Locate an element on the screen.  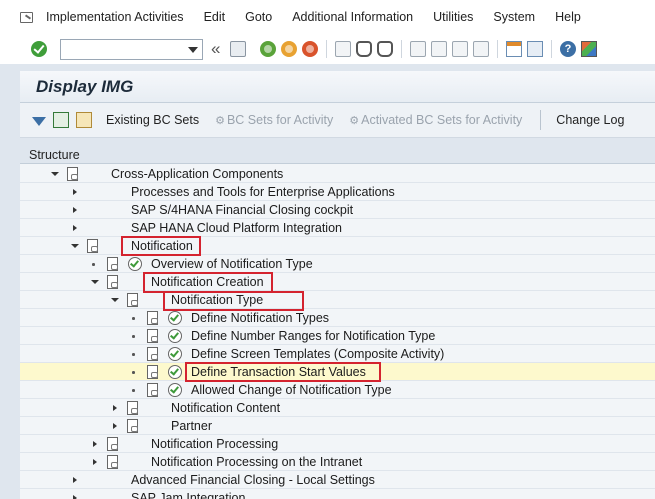
menu-additional-information: Additional Information is located at coordinates (352, 17).